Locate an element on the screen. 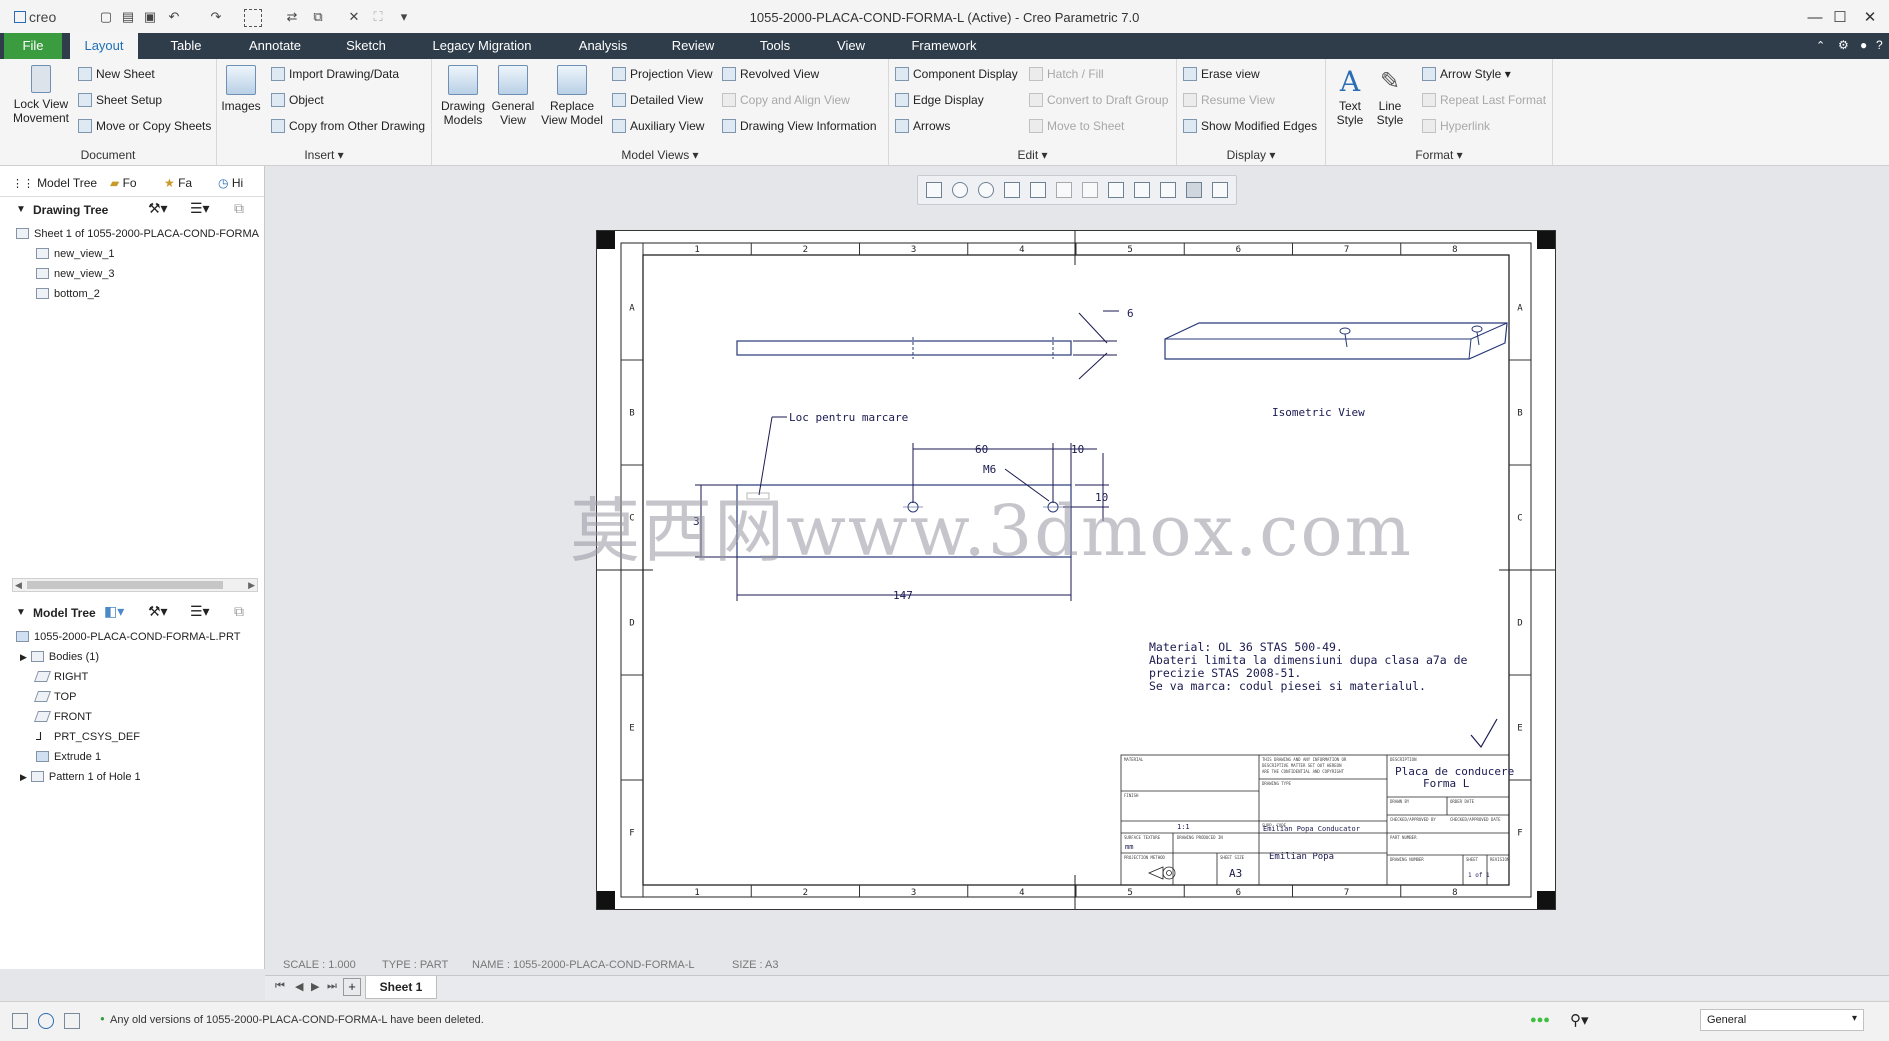 This screenshot has width=1889, height=1041. drawing-tree-show-icon: ☰▾ is located at coordinates (200, 208).